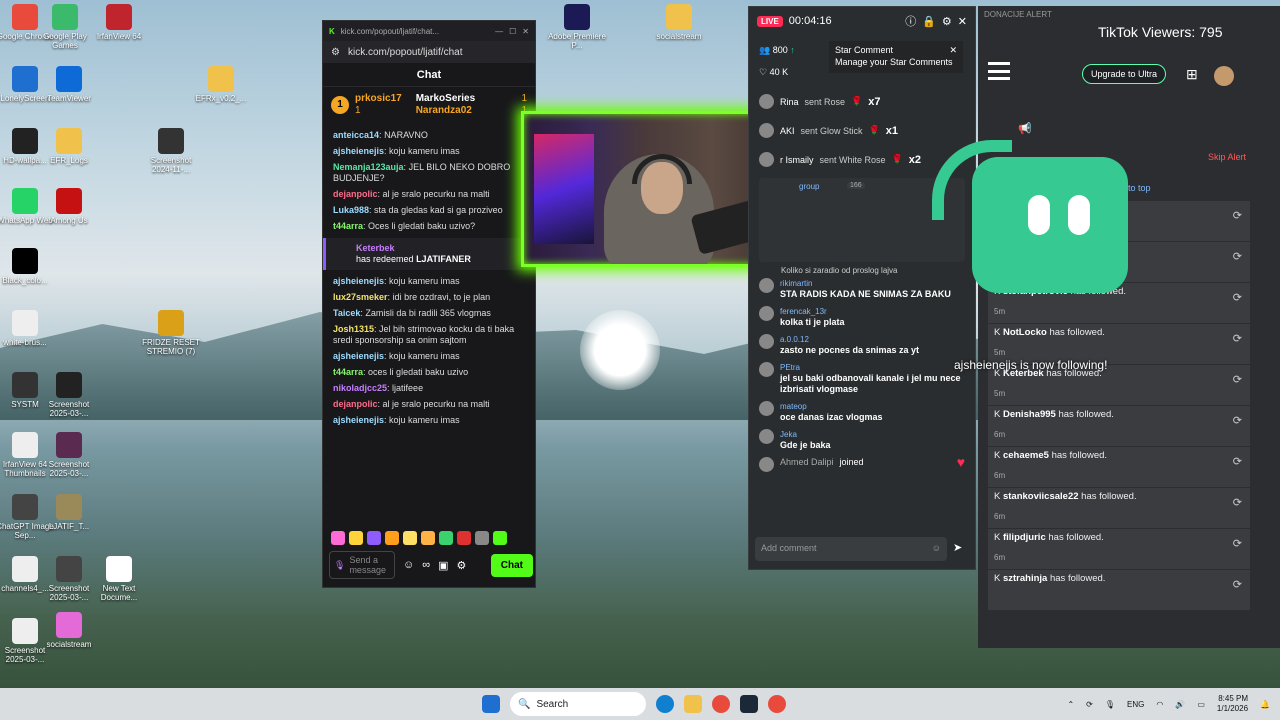 The width and height of the screenshot is (1280, 720). What do you see at coordinates (353, 329) in the screenshot?
I see `chat-username: Josh1315` at bounding box center [353, 329].